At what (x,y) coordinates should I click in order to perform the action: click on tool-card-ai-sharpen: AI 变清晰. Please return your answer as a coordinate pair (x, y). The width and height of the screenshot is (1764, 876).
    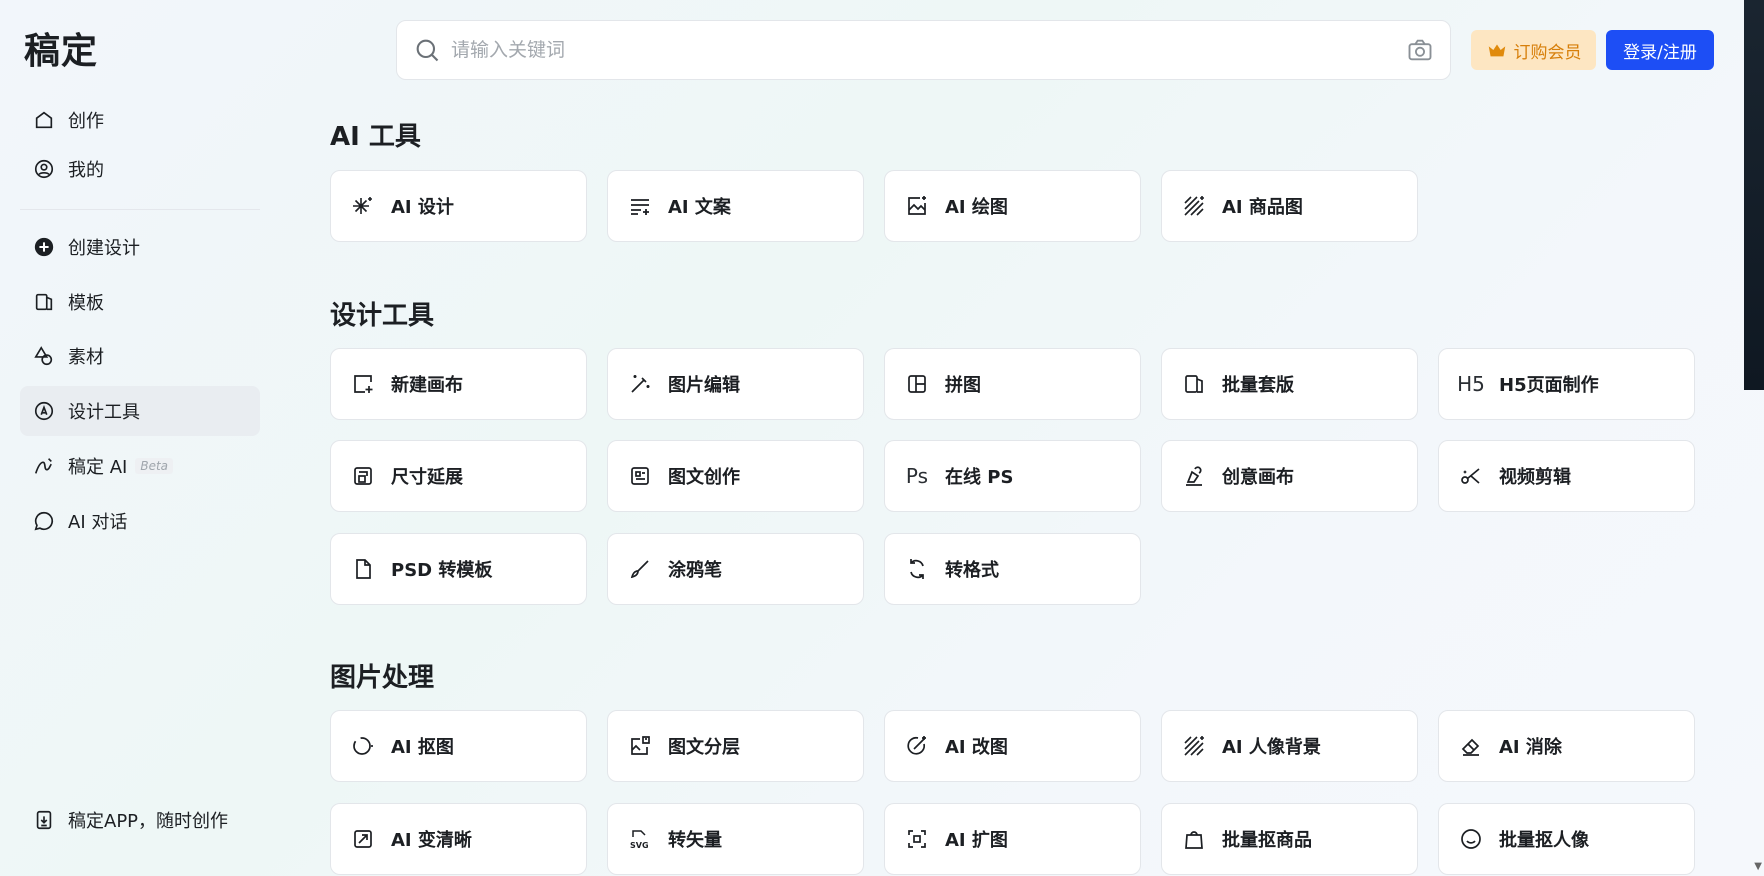
    Looking at the image, I should click on (458, 839).